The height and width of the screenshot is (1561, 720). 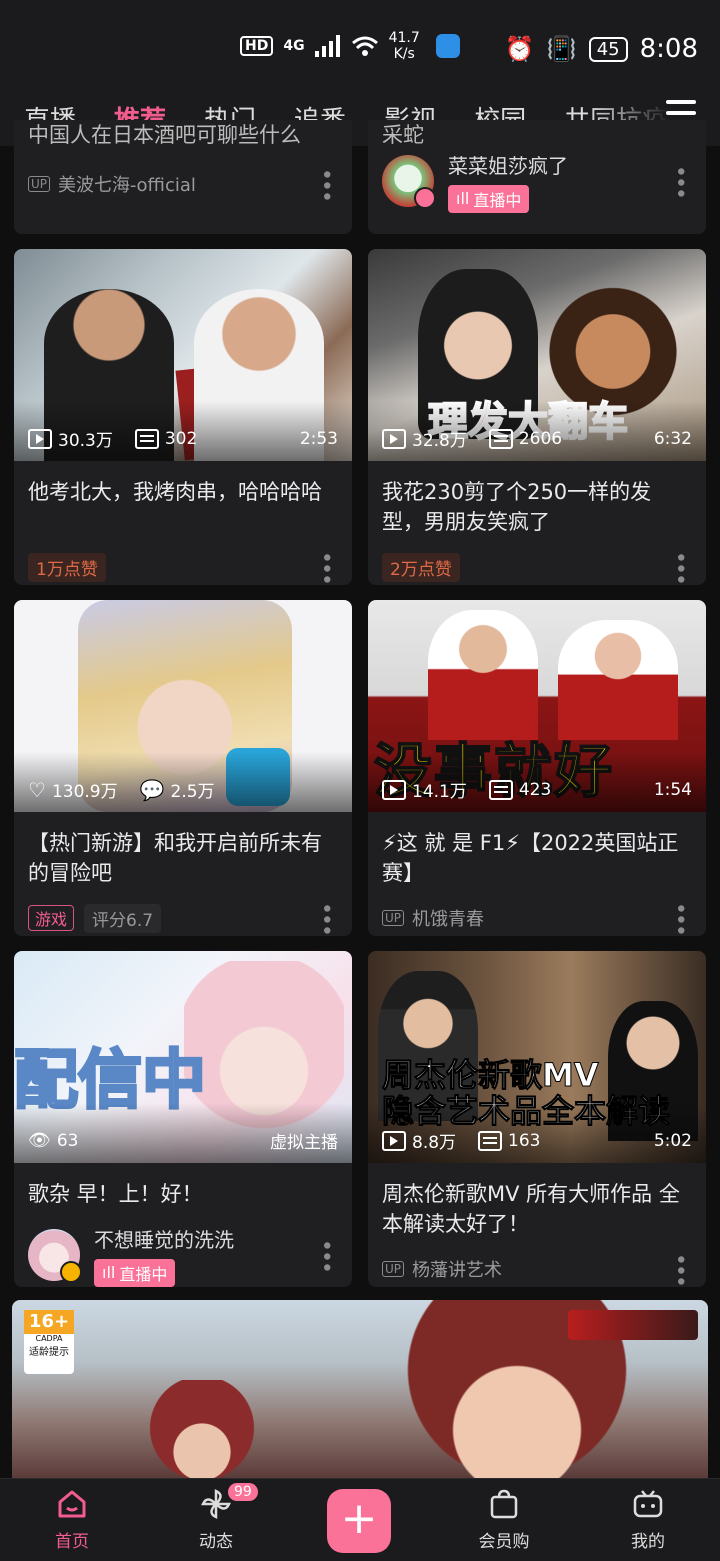 What do you see at coordinates (633, 1325) in the screenshot?
I see `brand-logo` at bounding box center [633, 1325].